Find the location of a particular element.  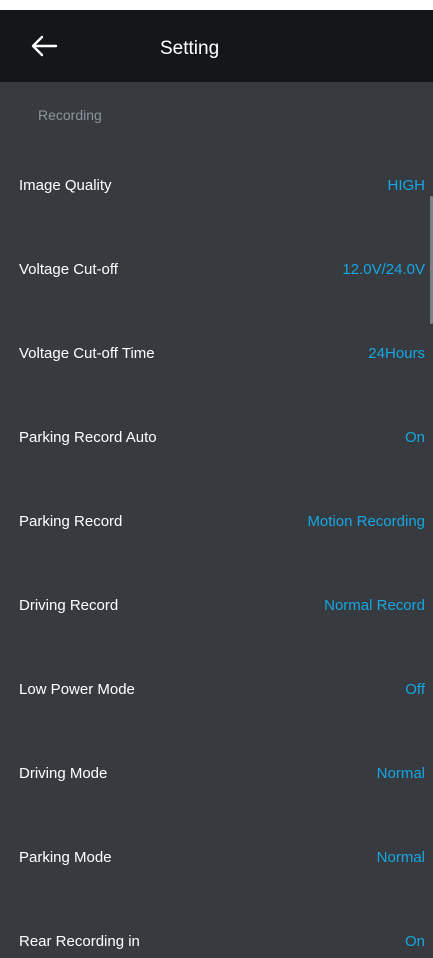

setting-label: Rear Recording in is located at coordinates (79, 941).